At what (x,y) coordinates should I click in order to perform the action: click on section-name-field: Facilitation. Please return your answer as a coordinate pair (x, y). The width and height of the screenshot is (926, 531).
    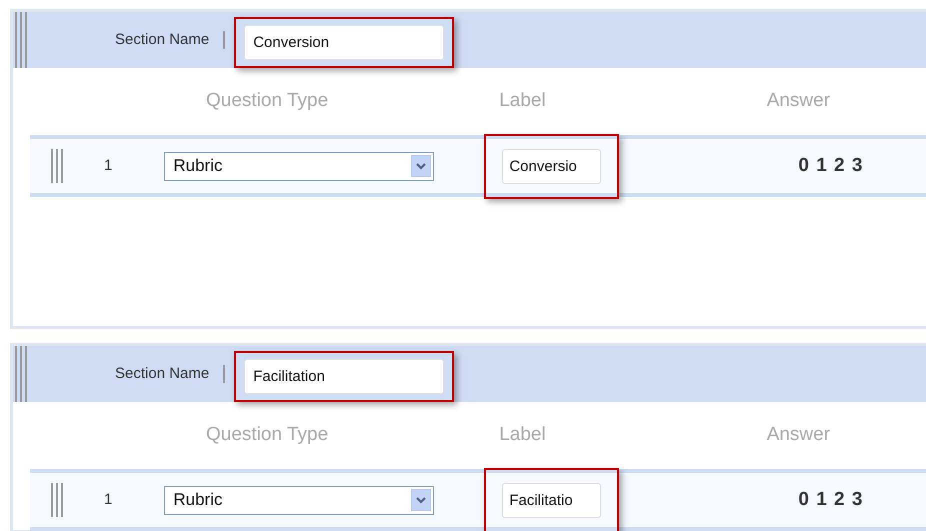
    Looking at the image, I should click on (344, 376).